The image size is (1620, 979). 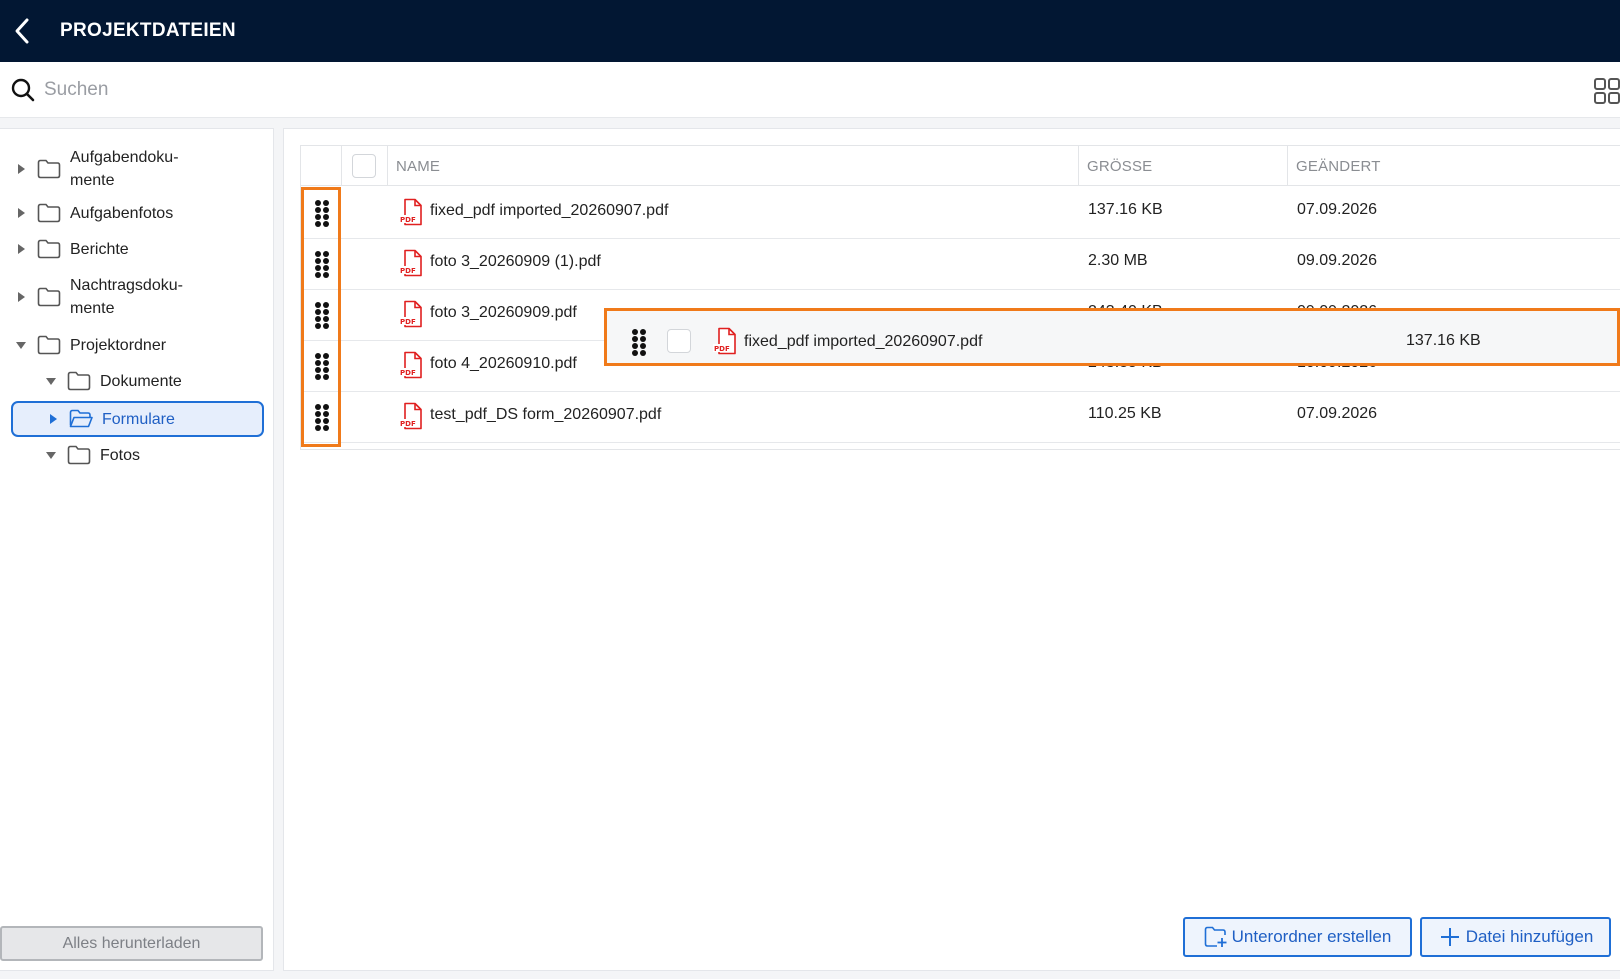 I want to click on tree-item-formulare: Formulare, so click(x=137, y=419).